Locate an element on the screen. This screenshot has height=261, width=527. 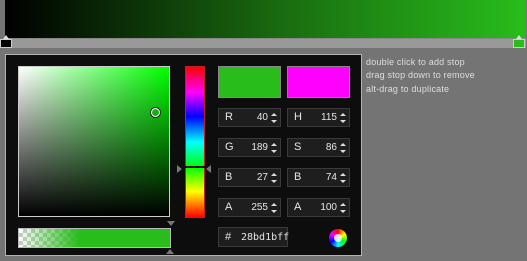
blue-field: B 27 is located at coordinates (249, 177).